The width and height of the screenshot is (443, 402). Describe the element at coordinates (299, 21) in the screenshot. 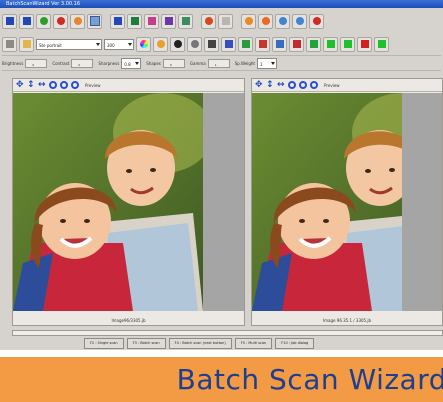

I see `help-button` at that location.